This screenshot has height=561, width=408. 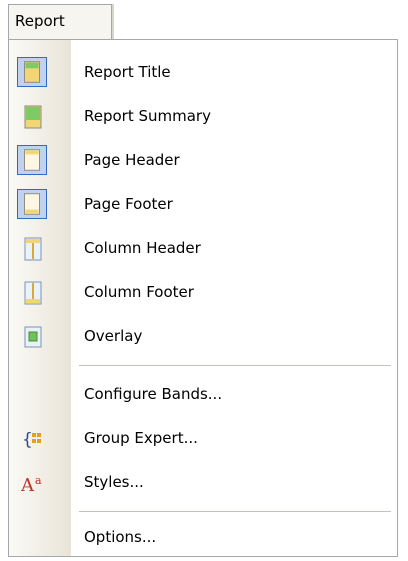 What do you see at coordinates (33, 249) in the screenshot?
I see `column-header-icon` at bounding box center [33, 249].